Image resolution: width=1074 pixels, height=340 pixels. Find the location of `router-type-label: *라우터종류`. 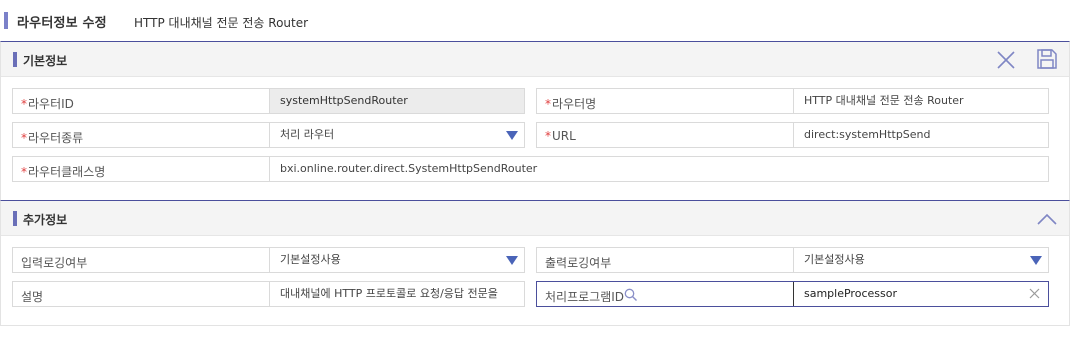

router-type-label: *라우터종류 is located at coordinates (52, 138).